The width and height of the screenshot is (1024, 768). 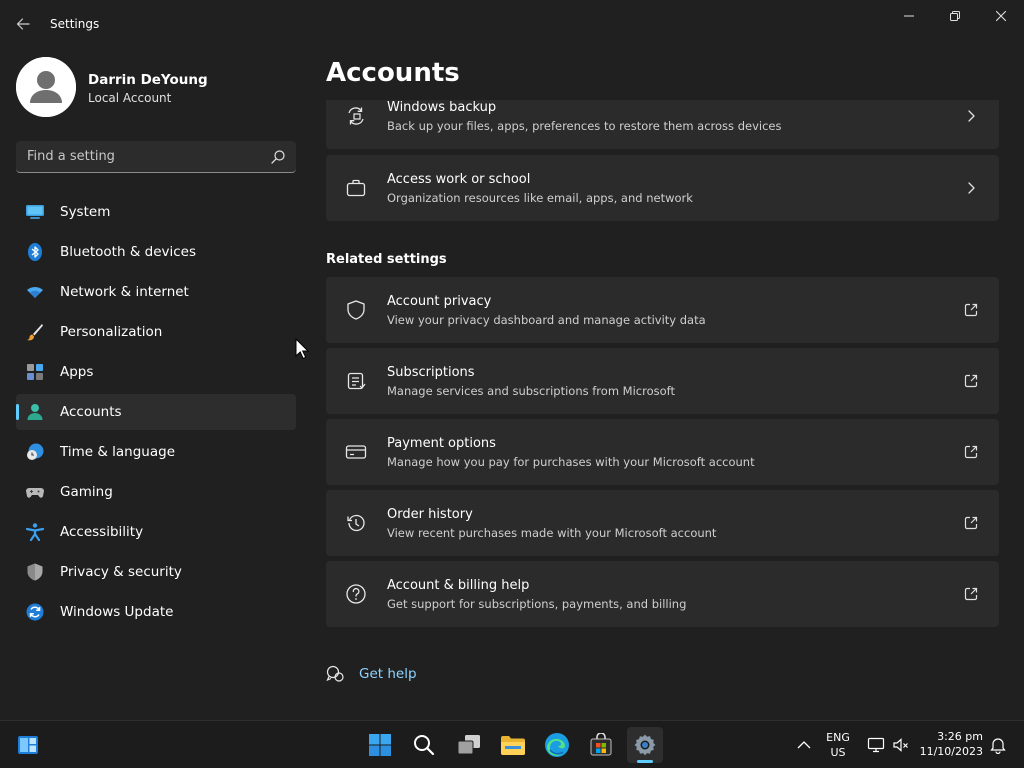 I want to click on page-title: Accounts, so click(x=393, y=73).